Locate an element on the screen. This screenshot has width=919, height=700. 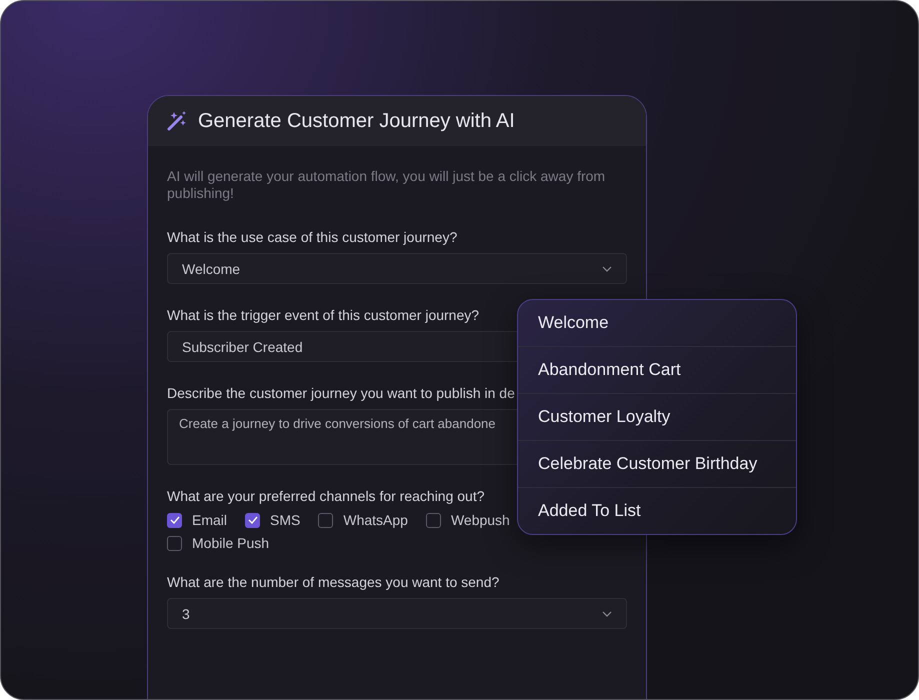
dropdown-item: Customer Loyalty is located at coordinates (657, 416).